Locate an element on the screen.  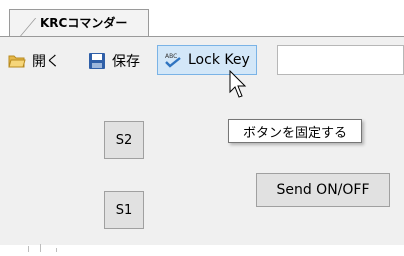
open-label: 開く is located at coordinates (46, 62).